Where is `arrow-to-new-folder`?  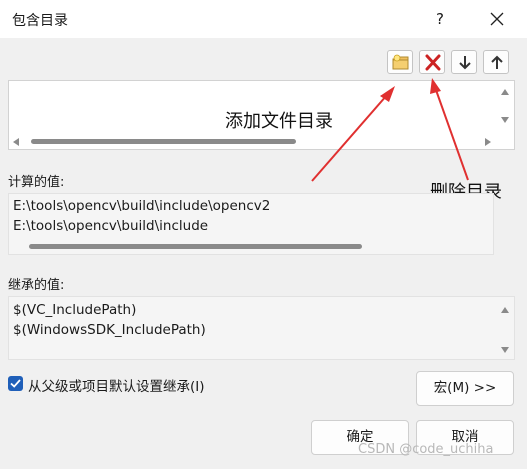 arrow-to-new-folder is located at coordinates (349, 138).